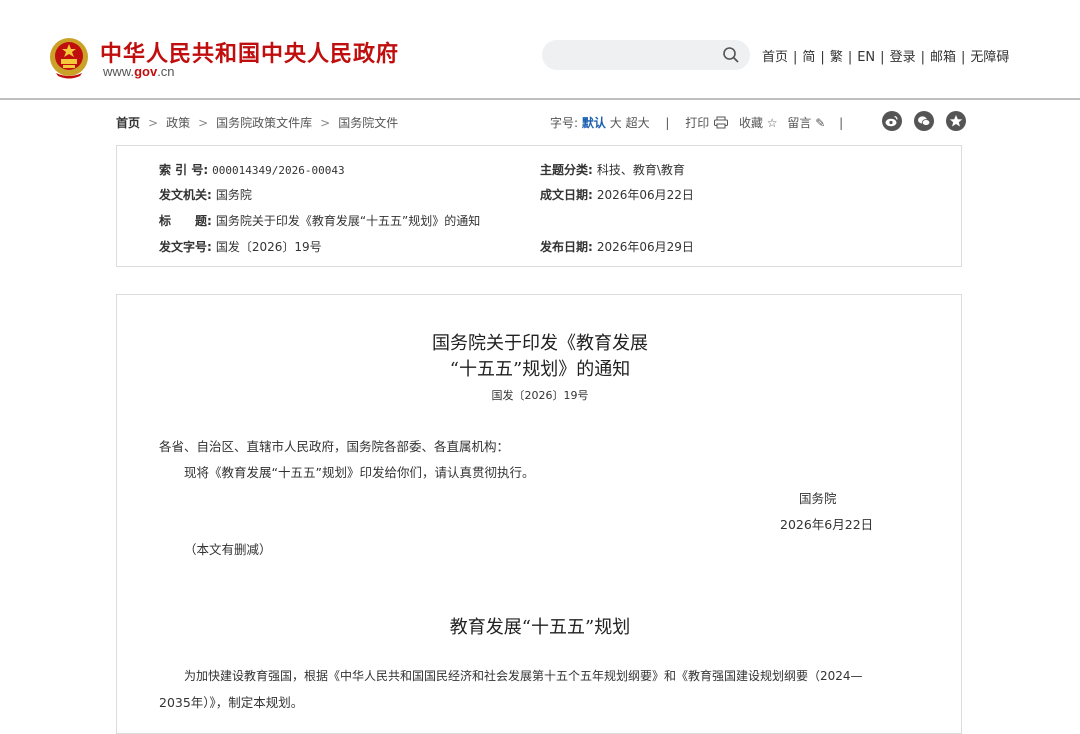  I want to click on star-favorite-icon, so click(956, 121).